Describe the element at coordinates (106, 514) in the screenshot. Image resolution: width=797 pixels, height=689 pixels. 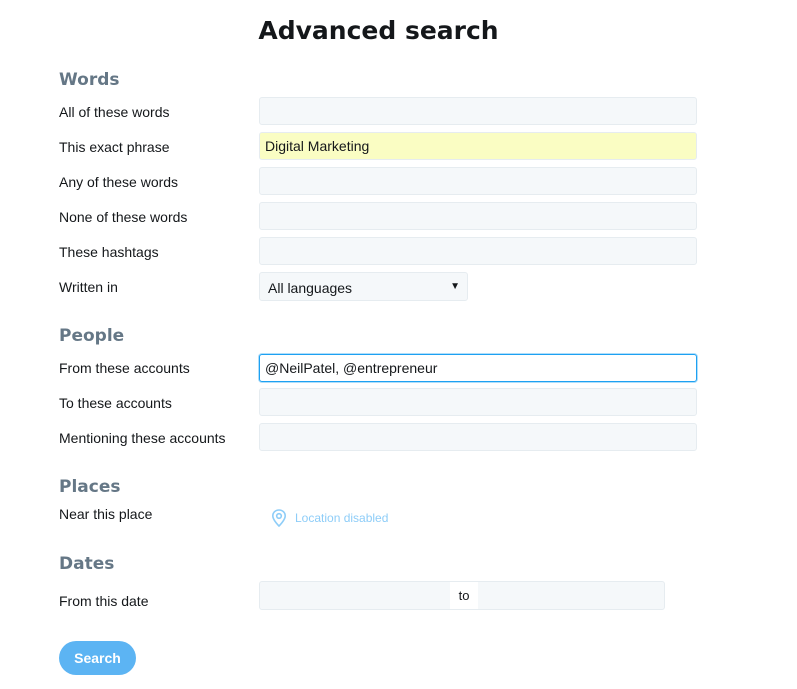
I see `near-place-label: Near this place` at that location.